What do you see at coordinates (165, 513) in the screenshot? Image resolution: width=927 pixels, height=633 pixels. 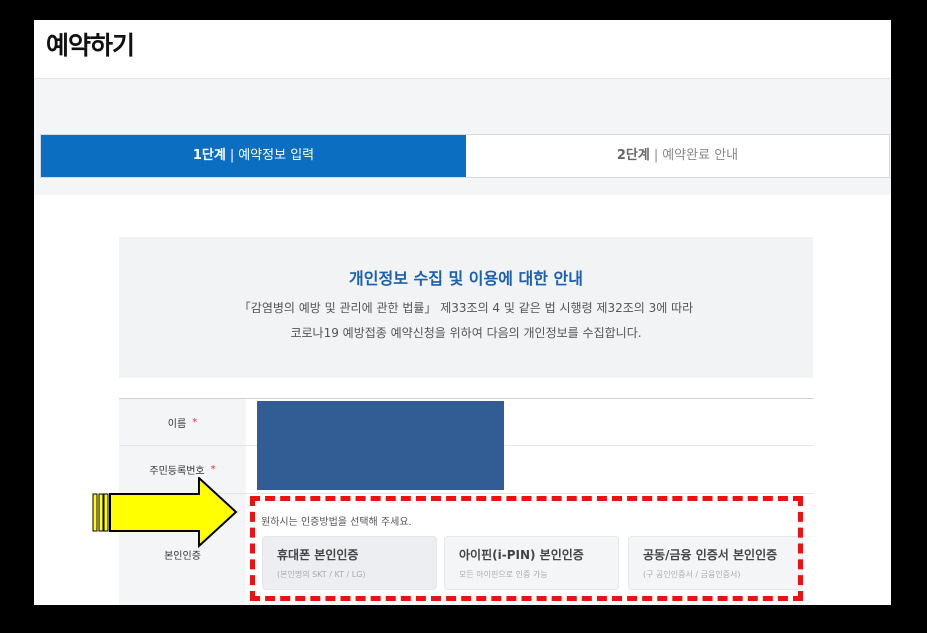 I see `yellow-arrow-icon` at bounding box center [165, 513].